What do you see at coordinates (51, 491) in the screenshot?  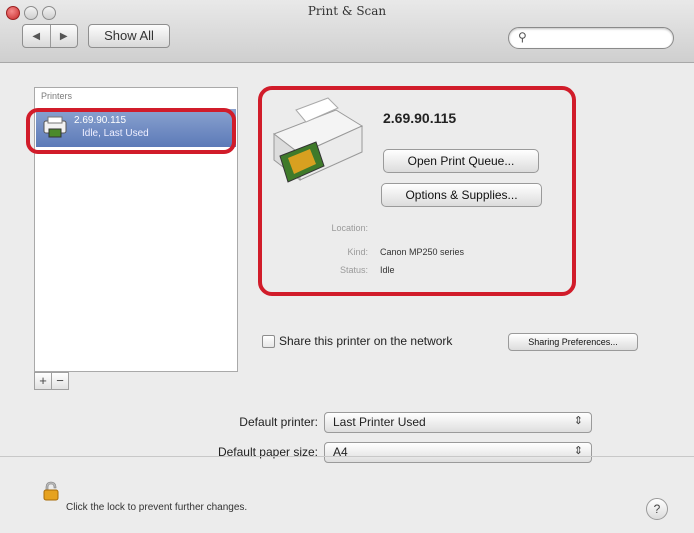 I see `lock-icon` at bounding box center [51, 491].